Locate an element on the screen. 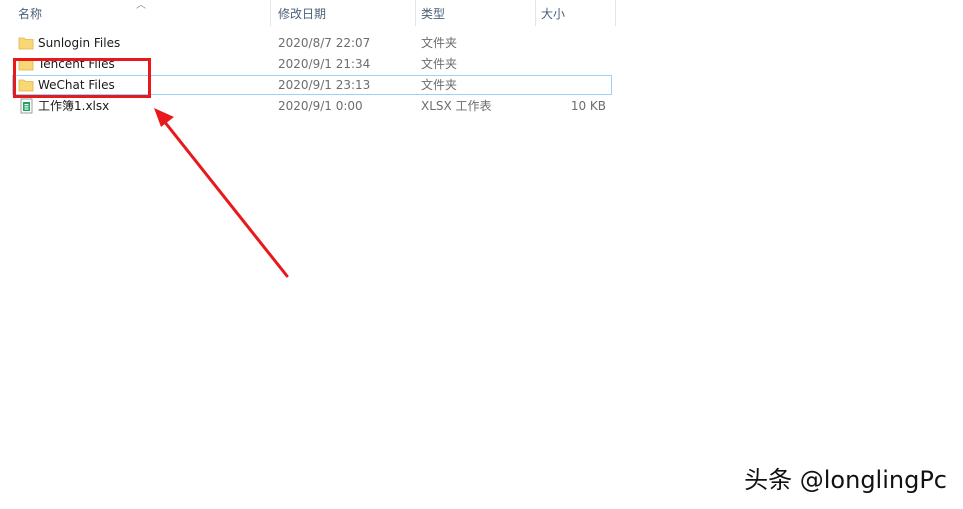 This screenshot has height=509, width=963. annotation-arrow-icon is located at coordinates (221, 193).